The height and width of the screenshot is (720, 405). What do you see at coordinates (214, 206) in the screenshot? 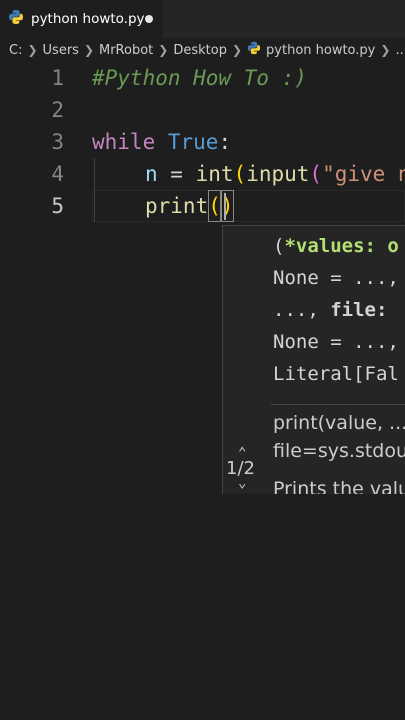
I see `open-paren-token: (` at bounding box center [214, 206].